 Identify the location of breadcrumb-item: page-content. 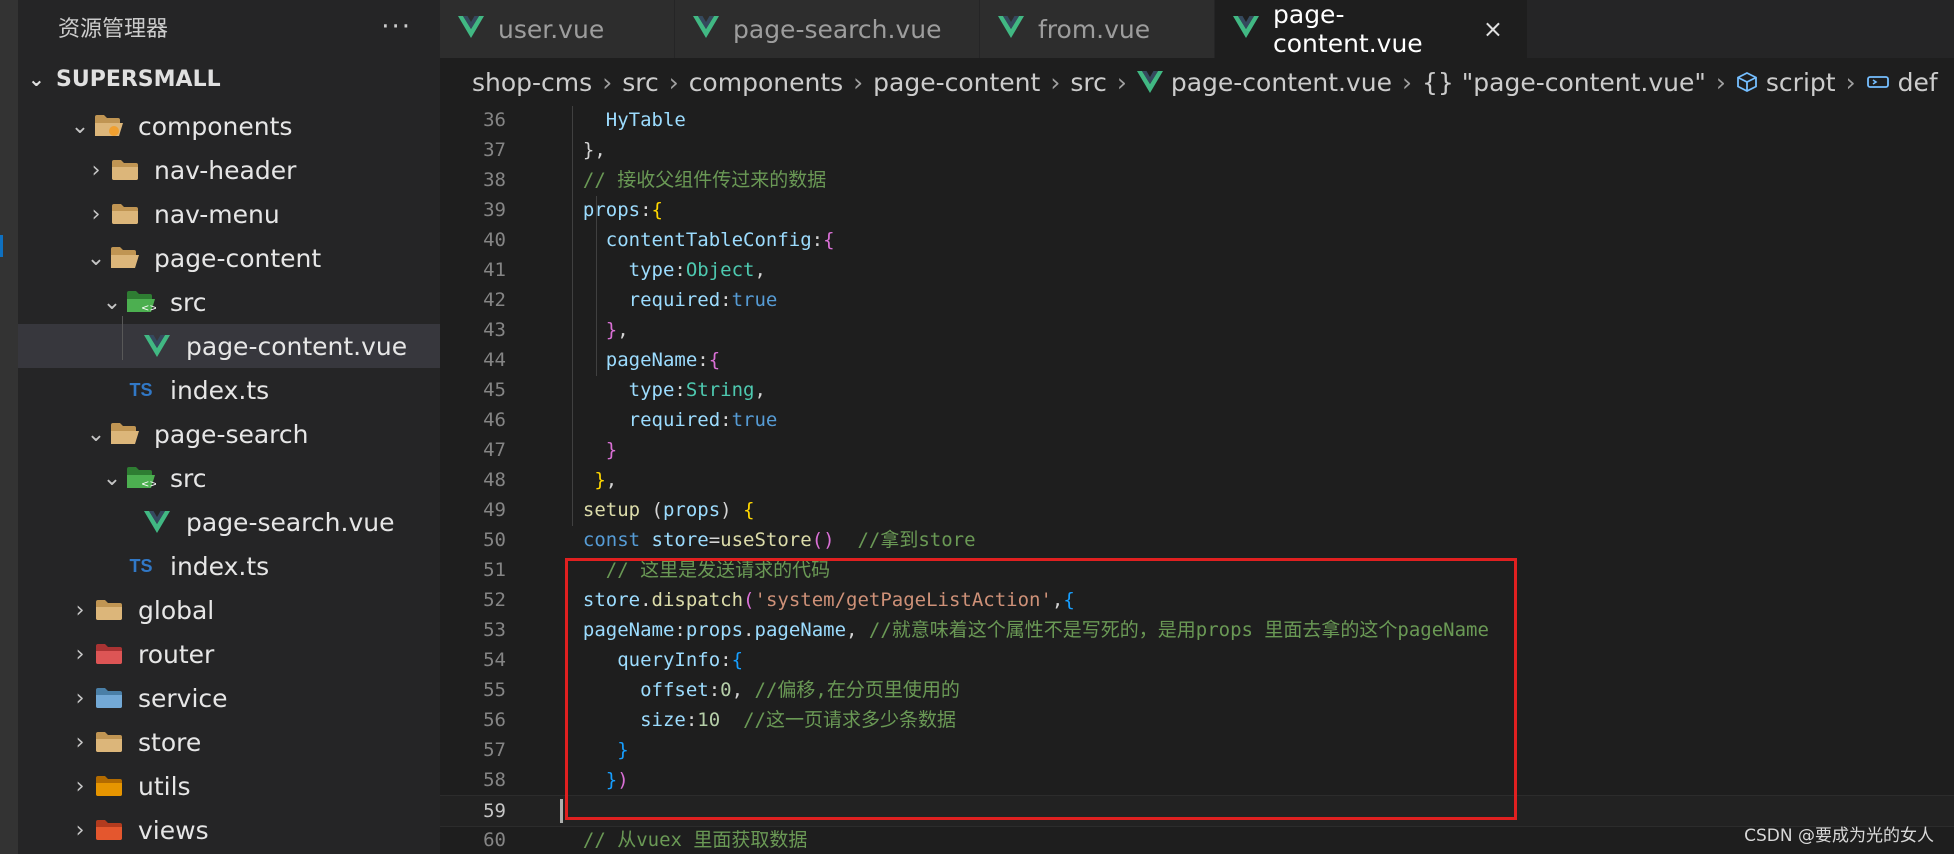
(956, 82).